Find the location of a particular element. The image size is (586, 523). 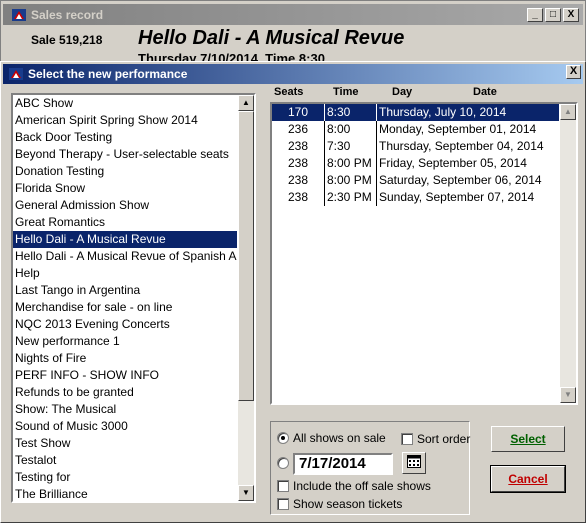

show-list-item: Test Show is located at coordinates (125, 443).